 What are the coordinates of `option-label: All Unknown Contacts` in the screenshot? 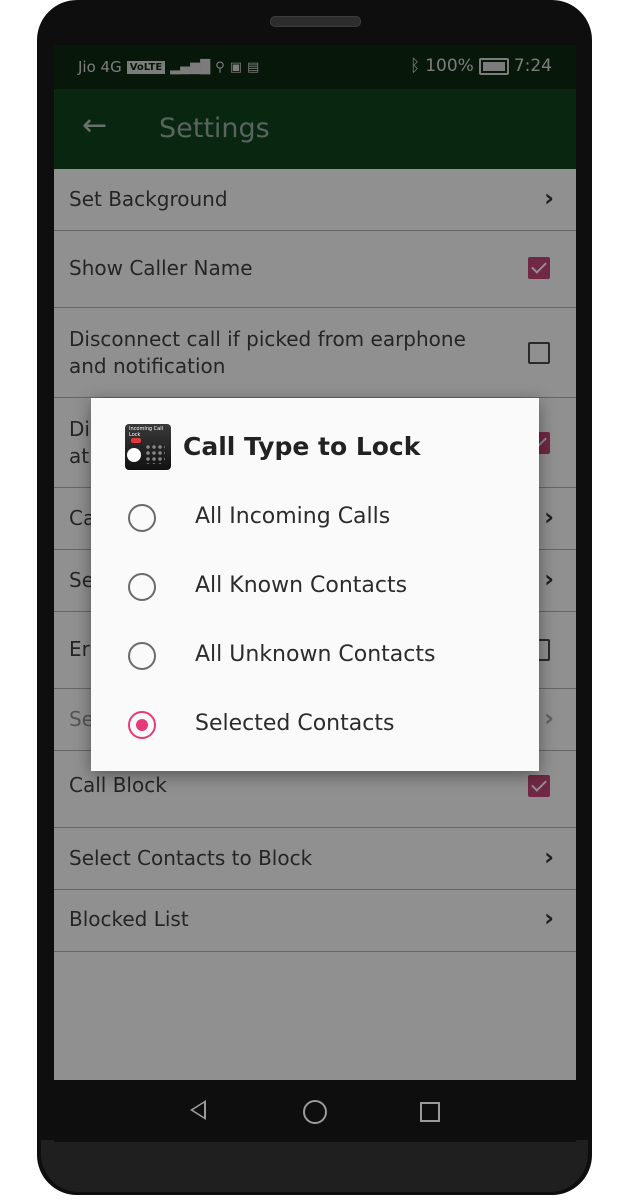 It's located at (315, 654).